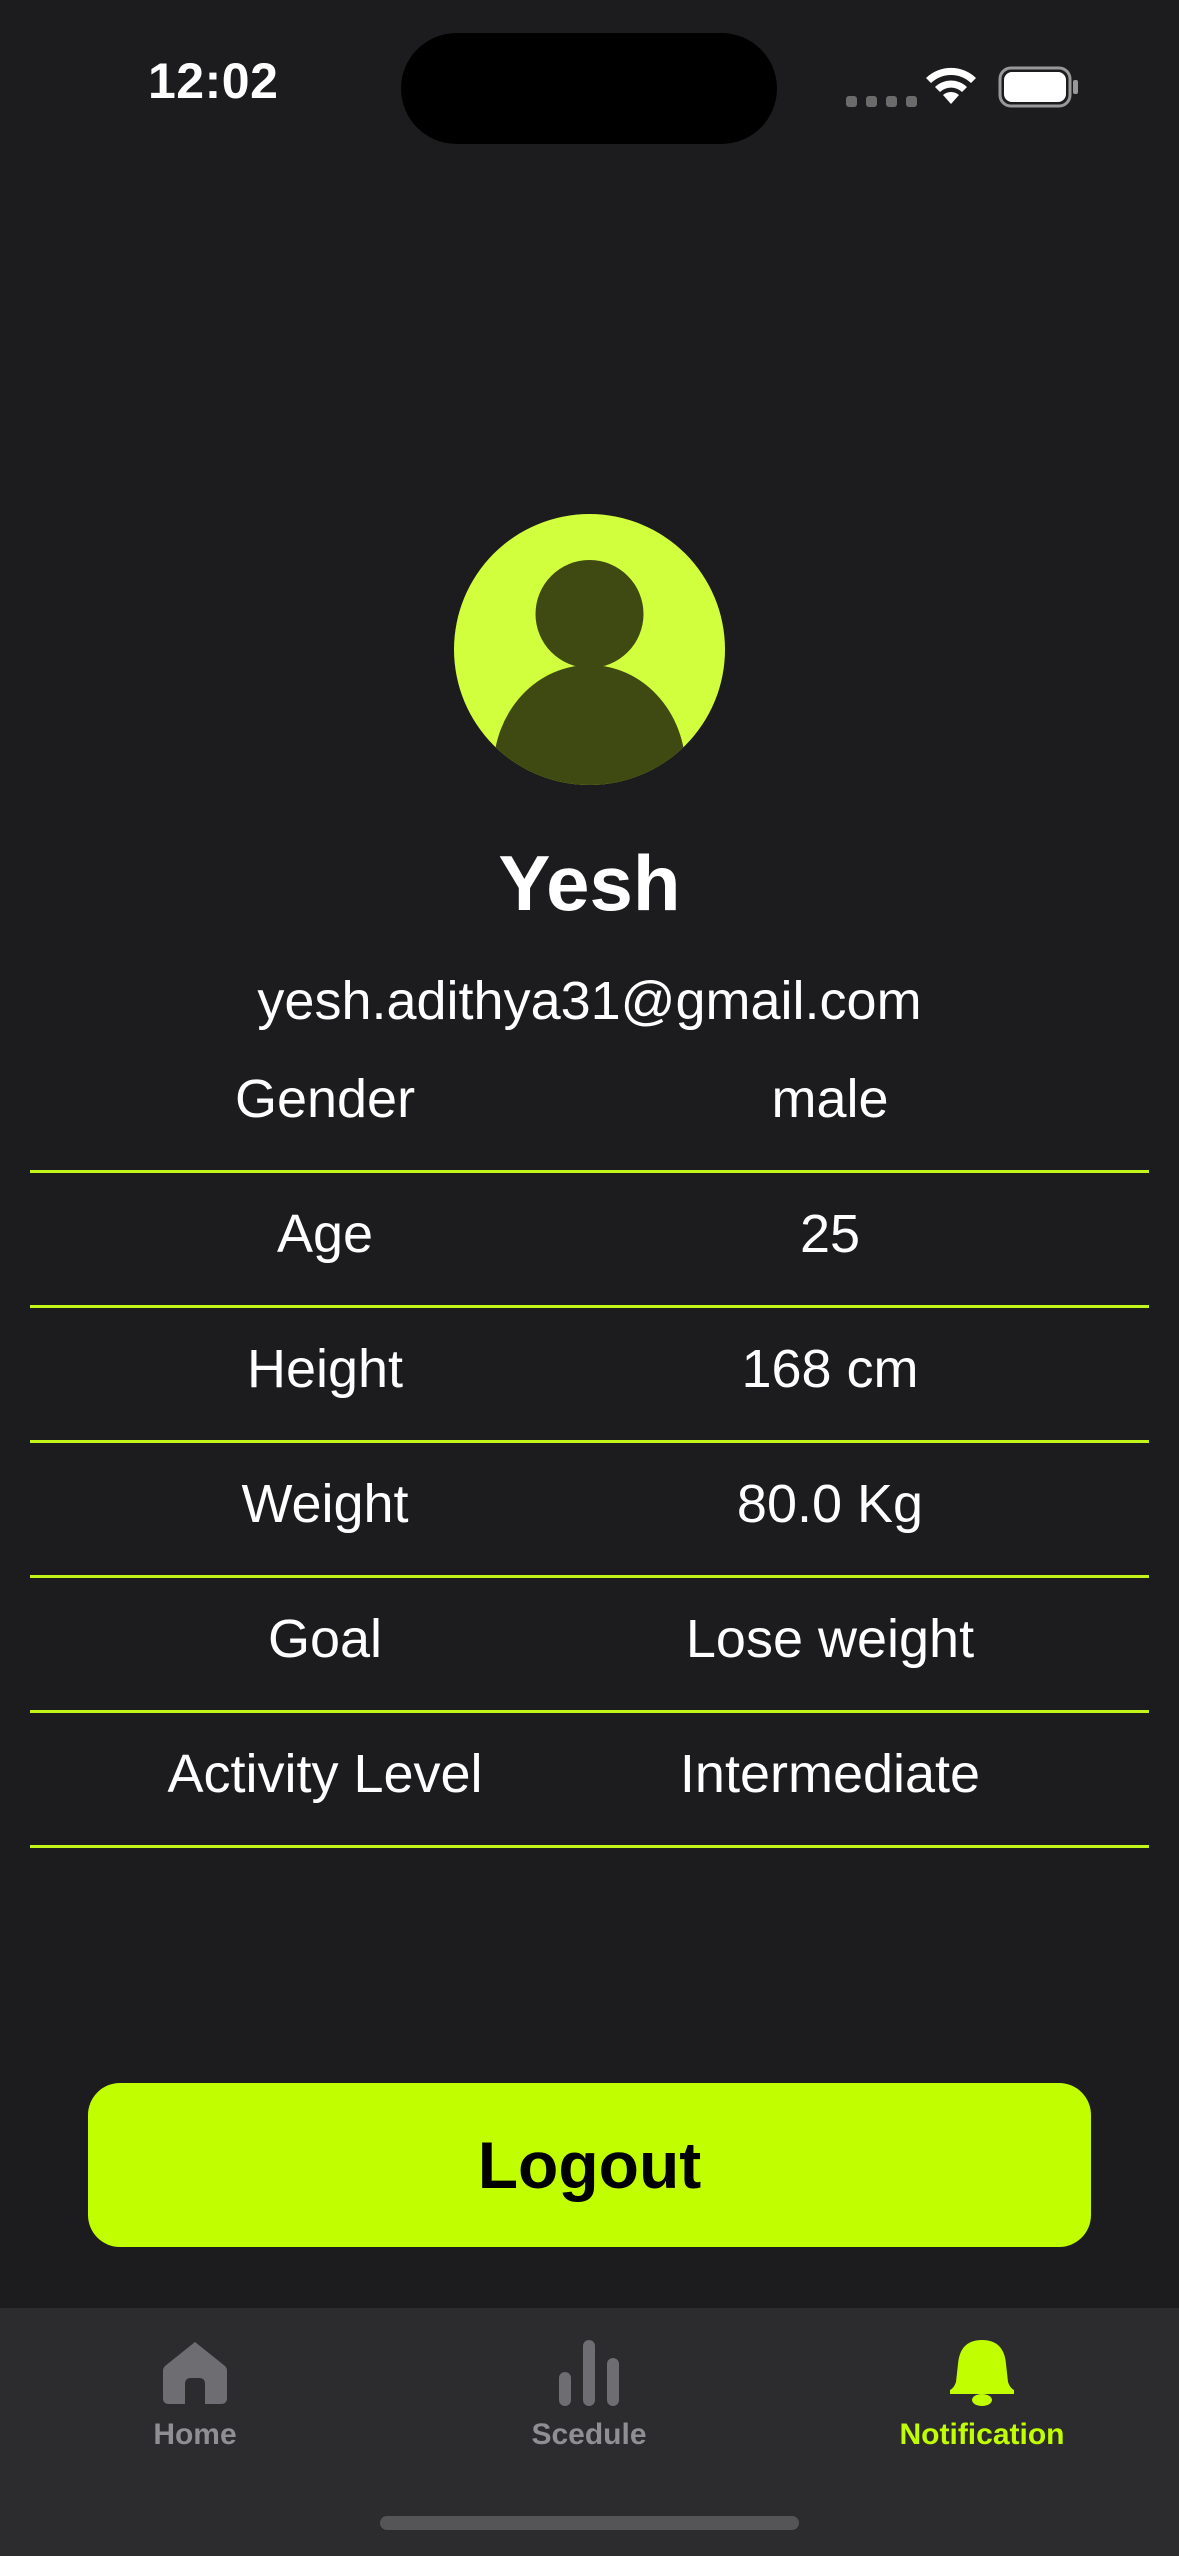 Image resolution: width=1179 pixels, height=2556 pixels. Describe the element at coordinates (195, 2373) in the screenshot. I see `home-icon` at that location.